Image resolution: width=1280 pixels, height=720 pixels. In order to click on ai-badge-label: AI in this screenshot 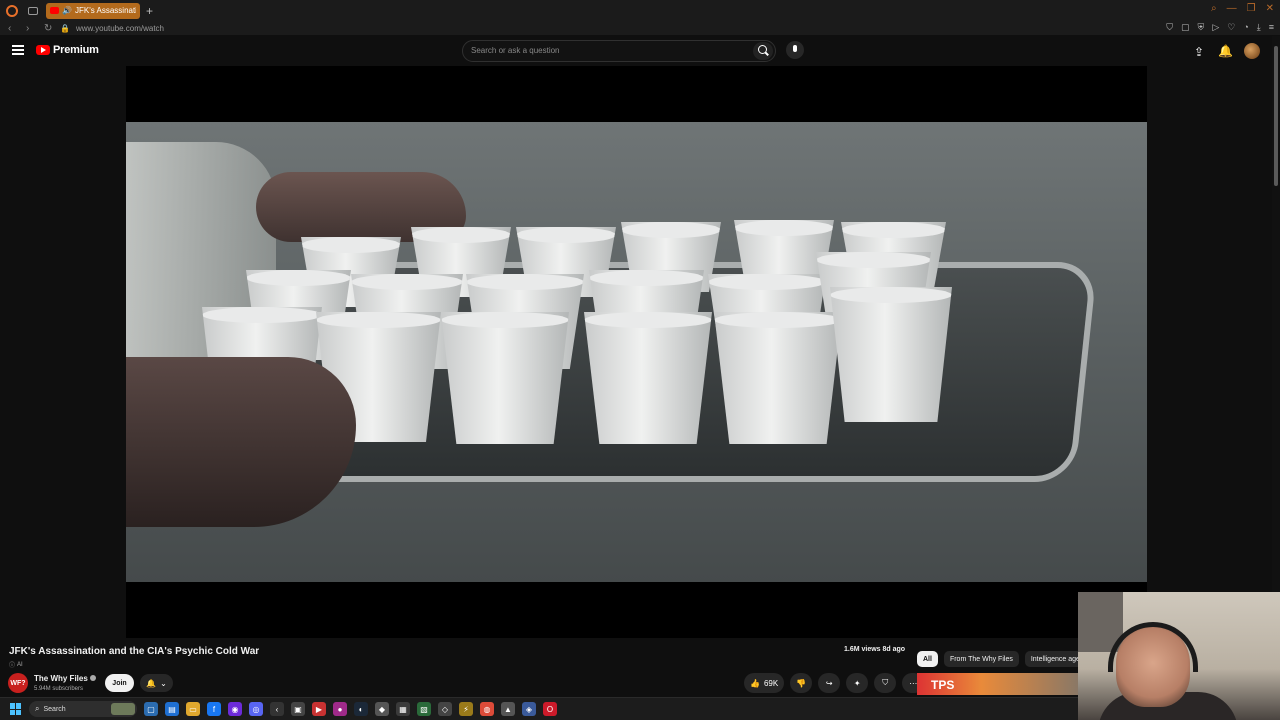, I will do `click(20, 664)`.